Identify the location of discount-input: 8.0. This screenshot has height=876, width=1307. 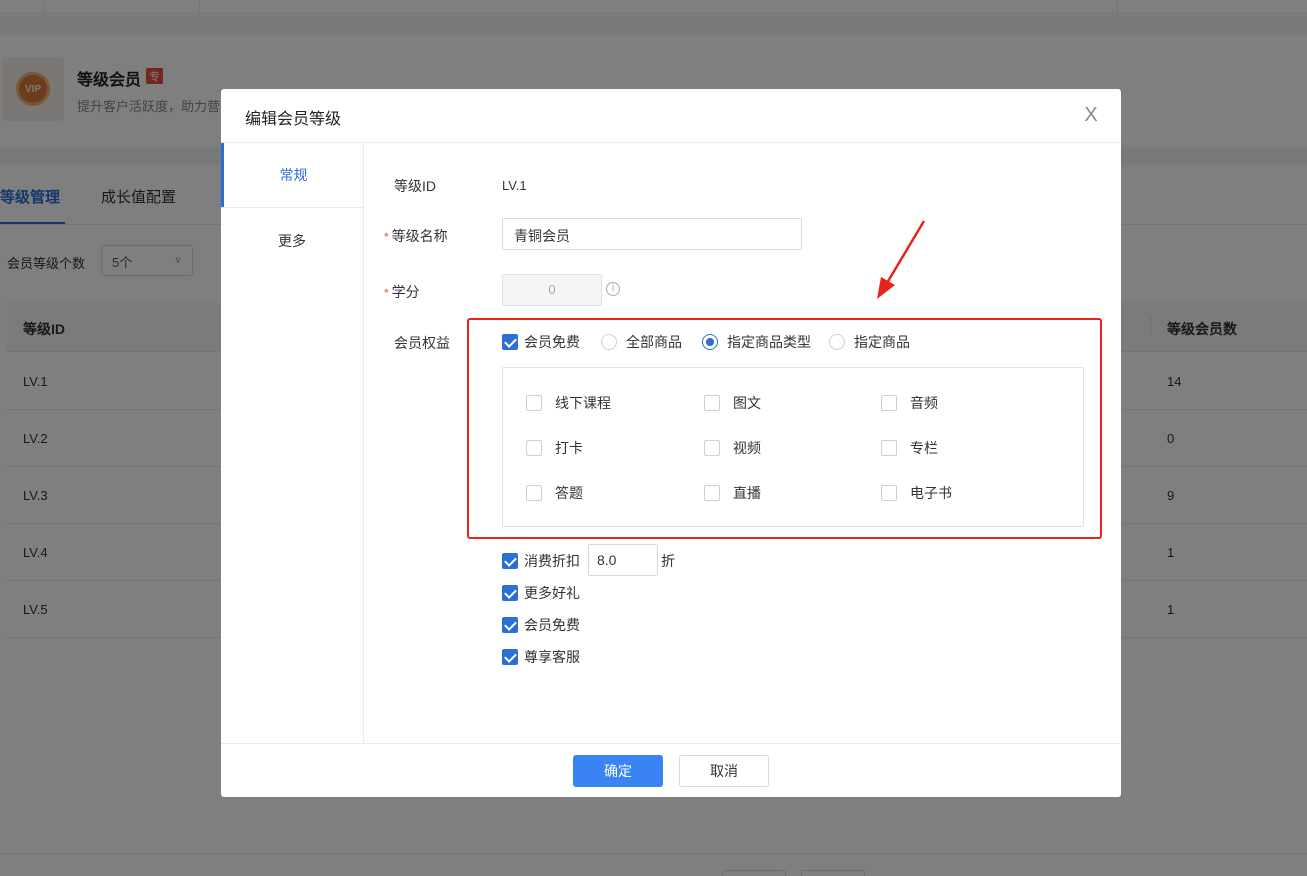
(623, 560).